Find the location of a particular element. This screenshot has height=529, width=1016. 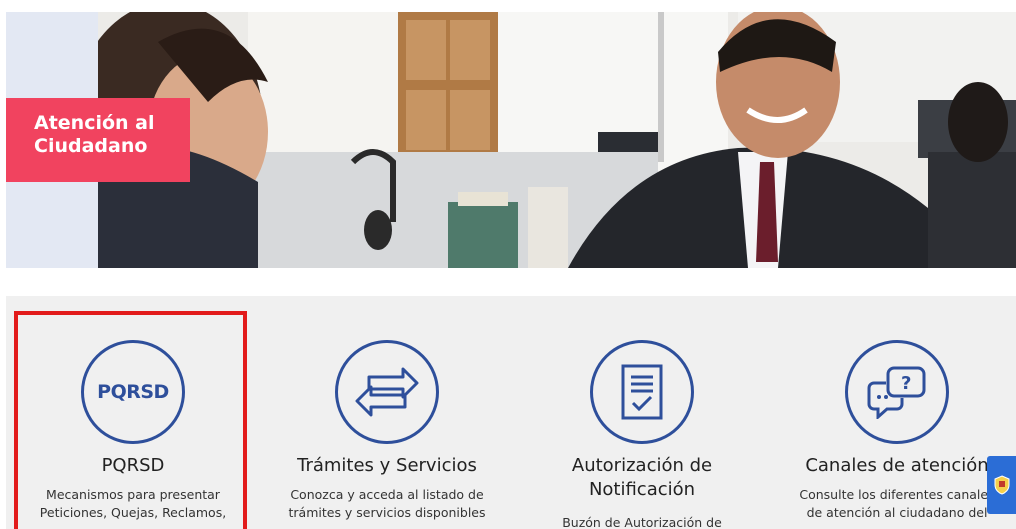

shield-icon is located at coordinates (1001, 485).